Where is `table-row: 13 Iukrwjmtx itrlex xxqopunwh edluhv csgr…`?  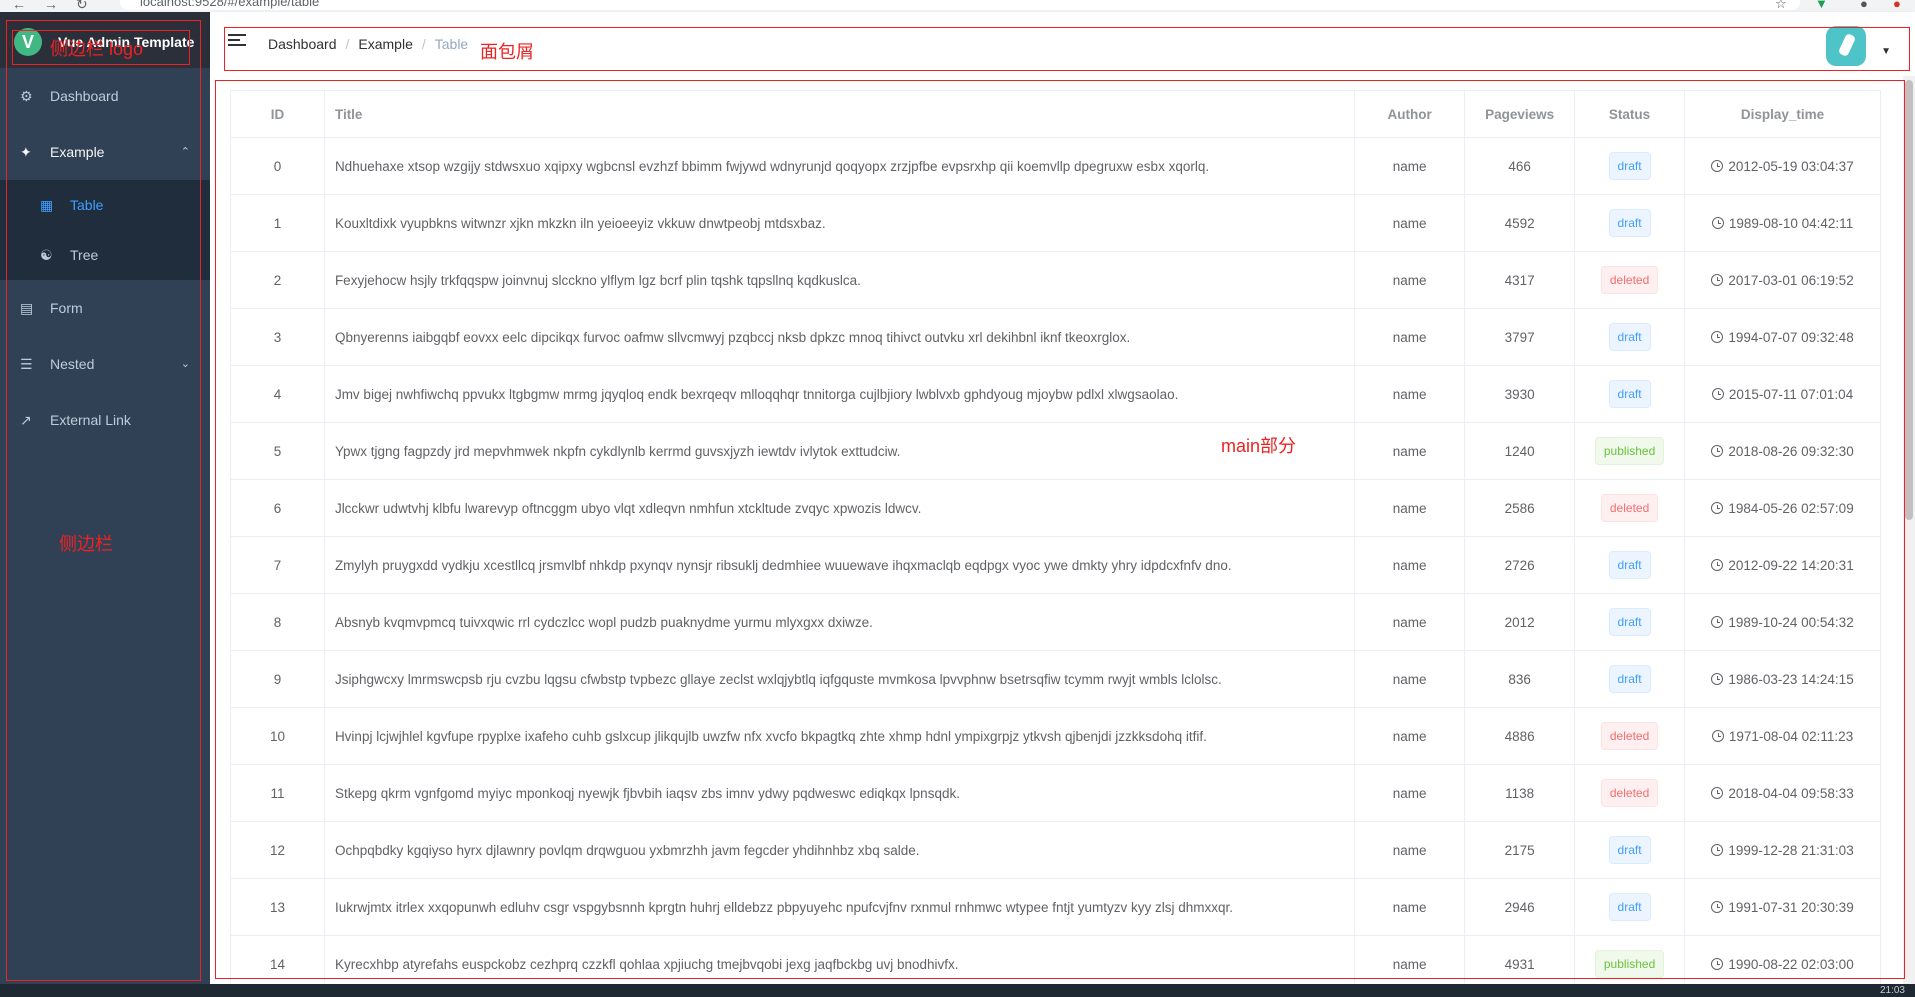
table-row: 13 Iukrwjmtx itrlex xxqopunwh edluhv csgr… is located at coordinates (1055, 907).